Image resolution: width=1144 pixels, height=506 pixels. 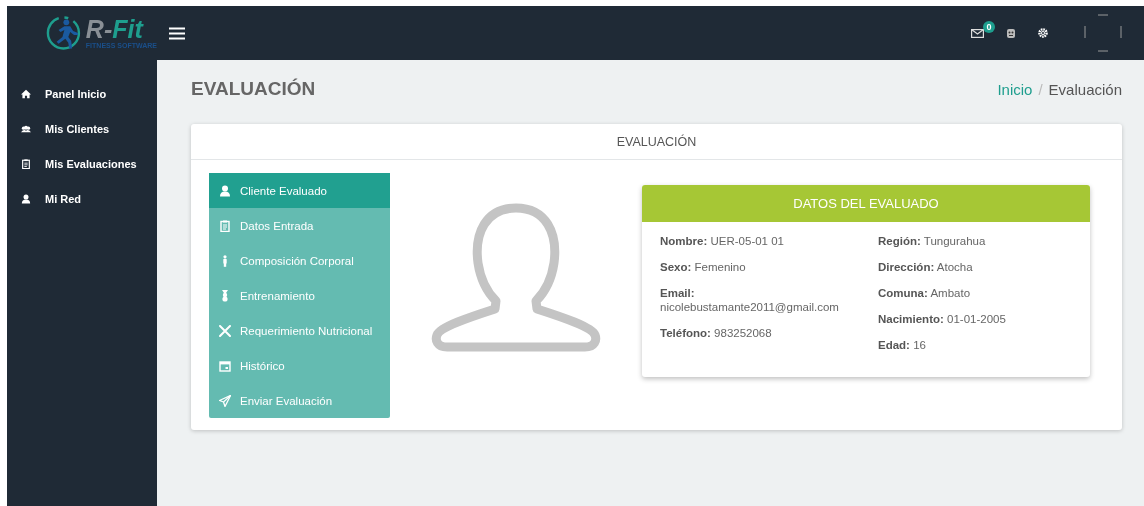 I want to click on settings-icon, so click(x=1043, y=33).